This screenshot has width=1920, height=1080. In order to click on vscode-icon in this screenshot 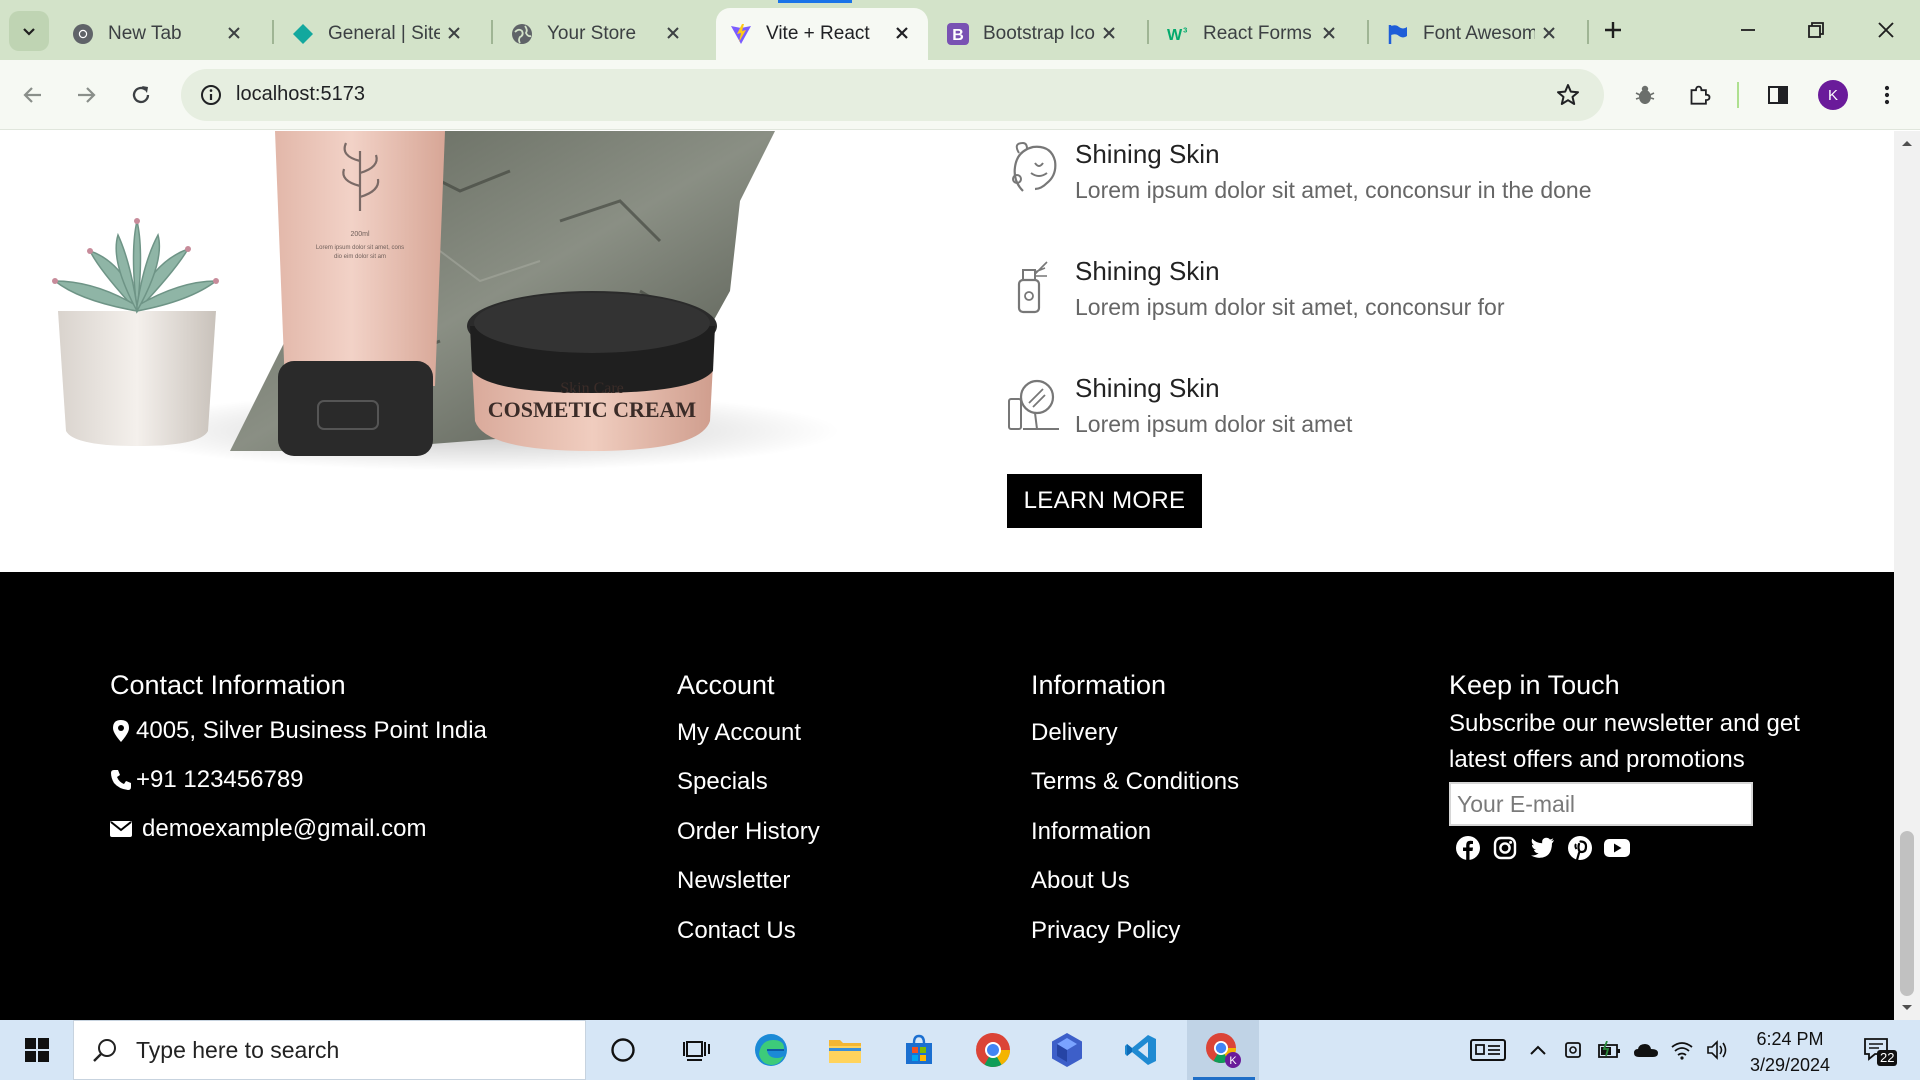, I will do `click(1140, 1050)`.